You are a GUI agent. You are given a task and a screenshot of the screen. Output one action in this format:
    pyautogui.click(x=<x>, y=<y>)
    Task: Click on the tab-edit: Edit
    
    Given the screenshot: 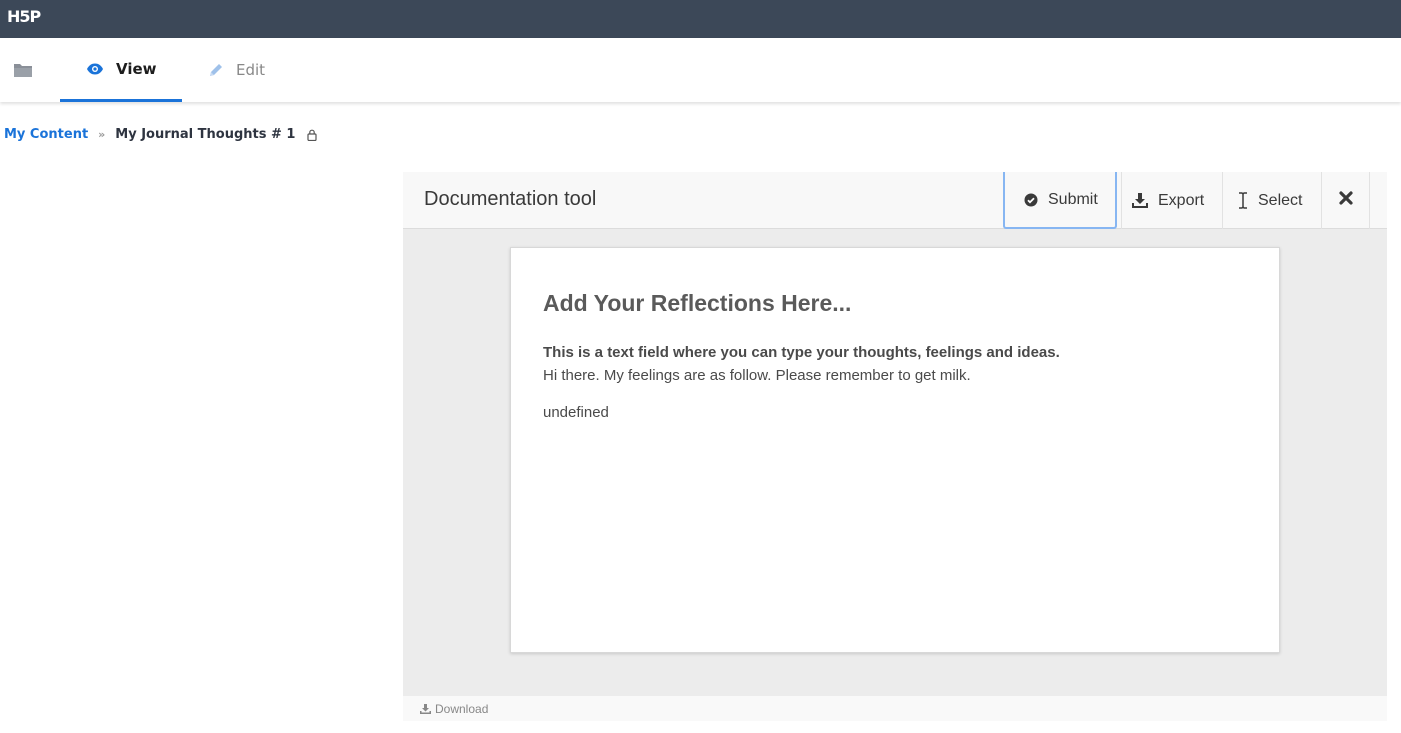 What is the action you would take?
    pyautogui.click(x=253, y=70)
    